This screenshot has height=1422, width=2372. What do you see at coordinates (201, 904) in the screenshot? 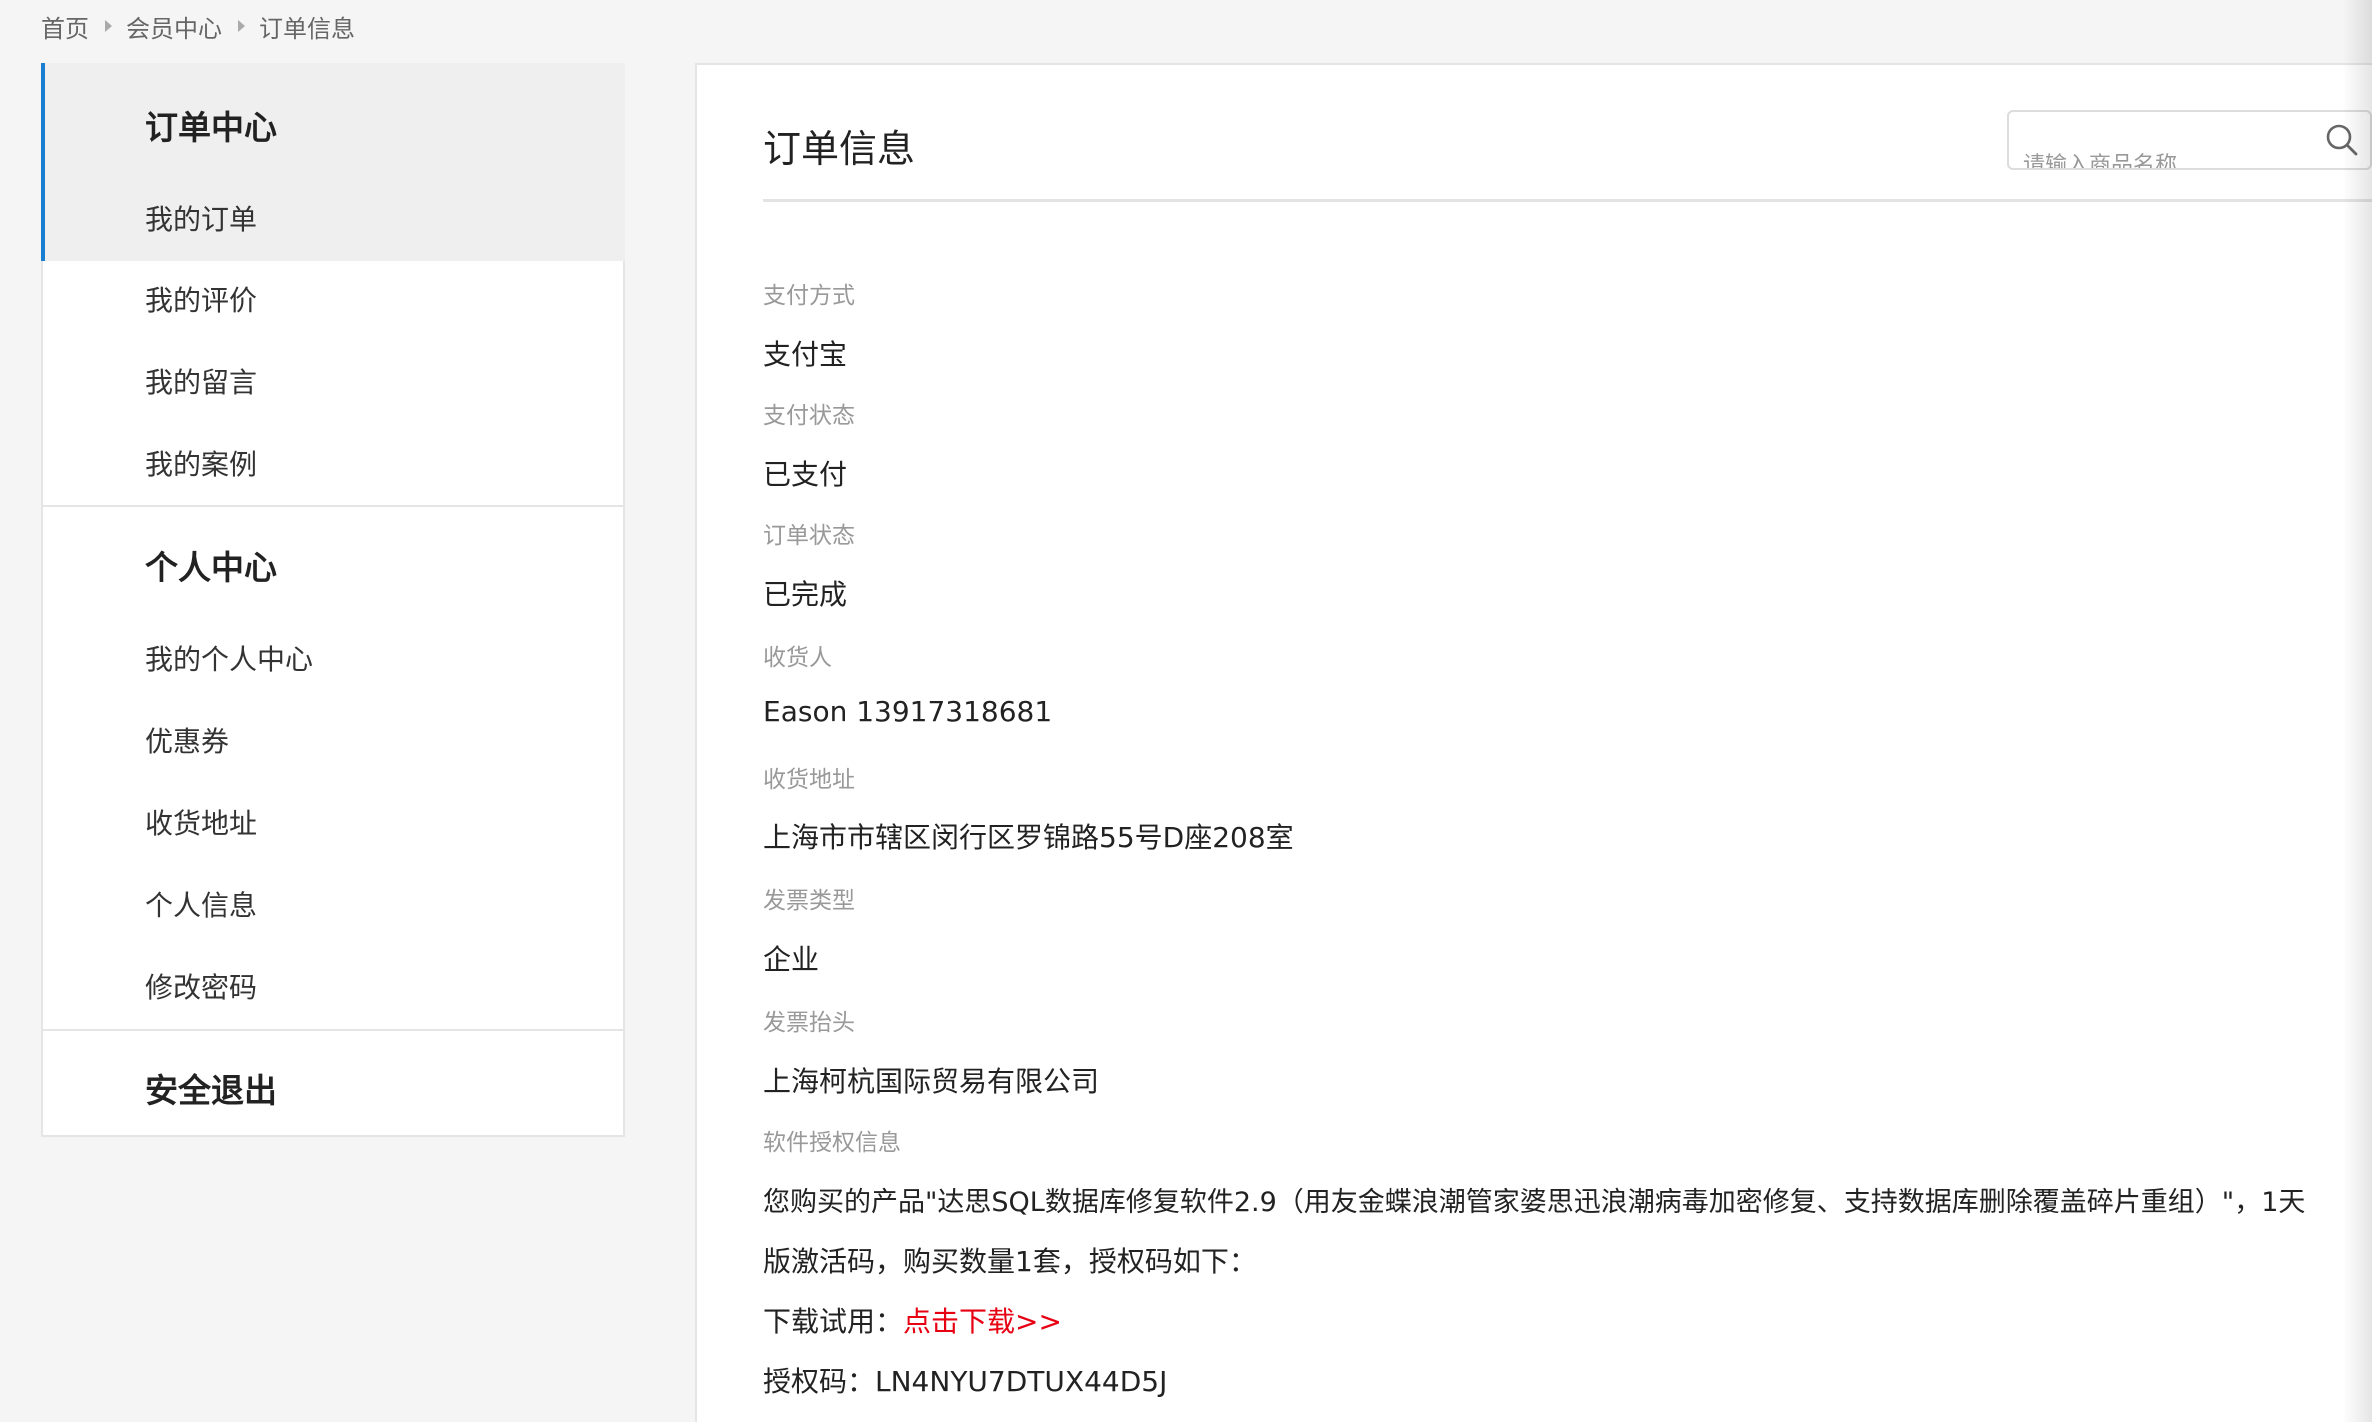
I see `sidebar-item-personal-info: 个人信息` at bounding box center [201, 904].